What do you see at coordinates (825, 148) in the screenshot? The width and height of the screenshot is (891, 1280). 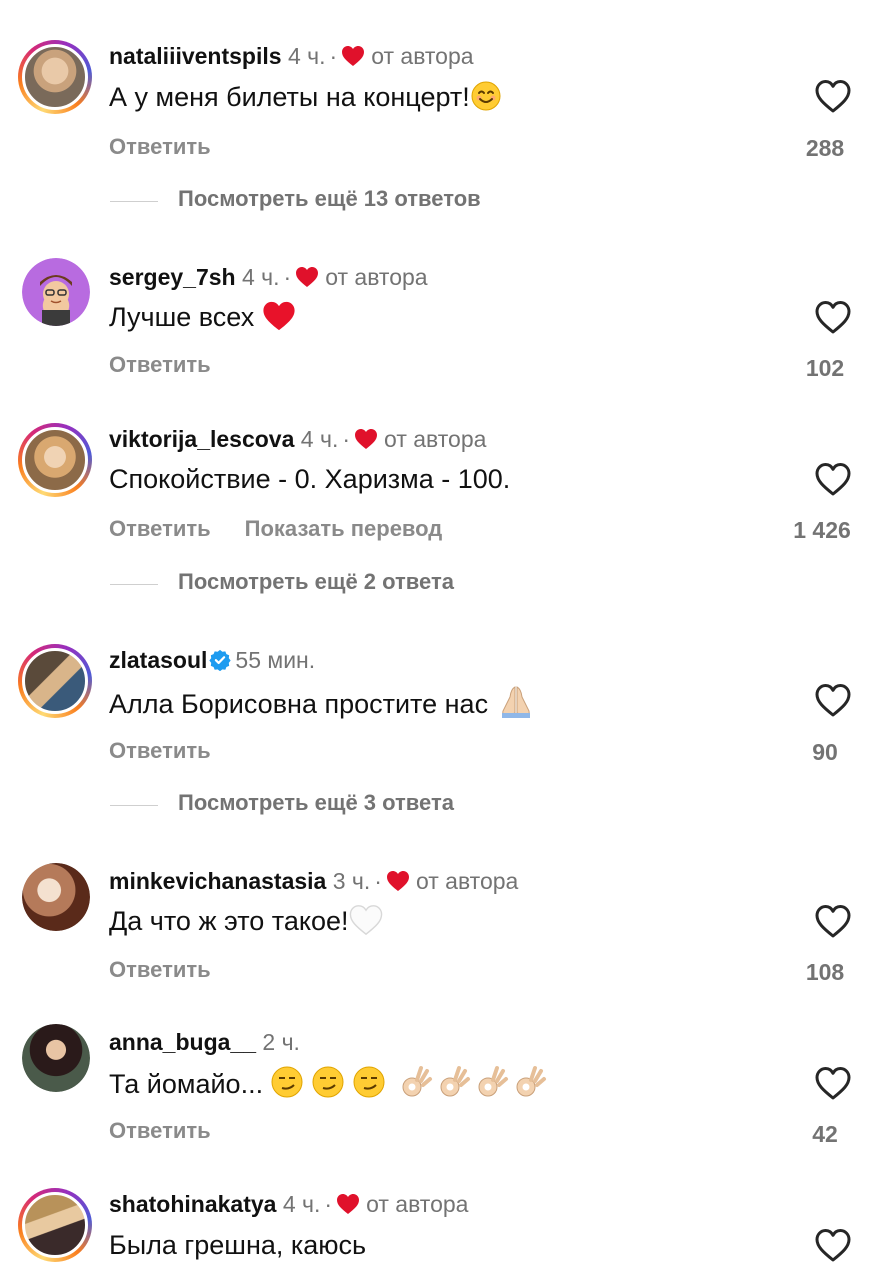 I see `like-count: 288` at bounding box center [825, 148].